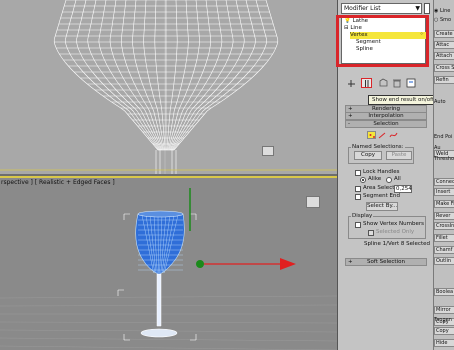  What do you see at coordinates (382, 135) in the screenshot?
I see `segment-mode-icon` at bounding box center [382, 135].